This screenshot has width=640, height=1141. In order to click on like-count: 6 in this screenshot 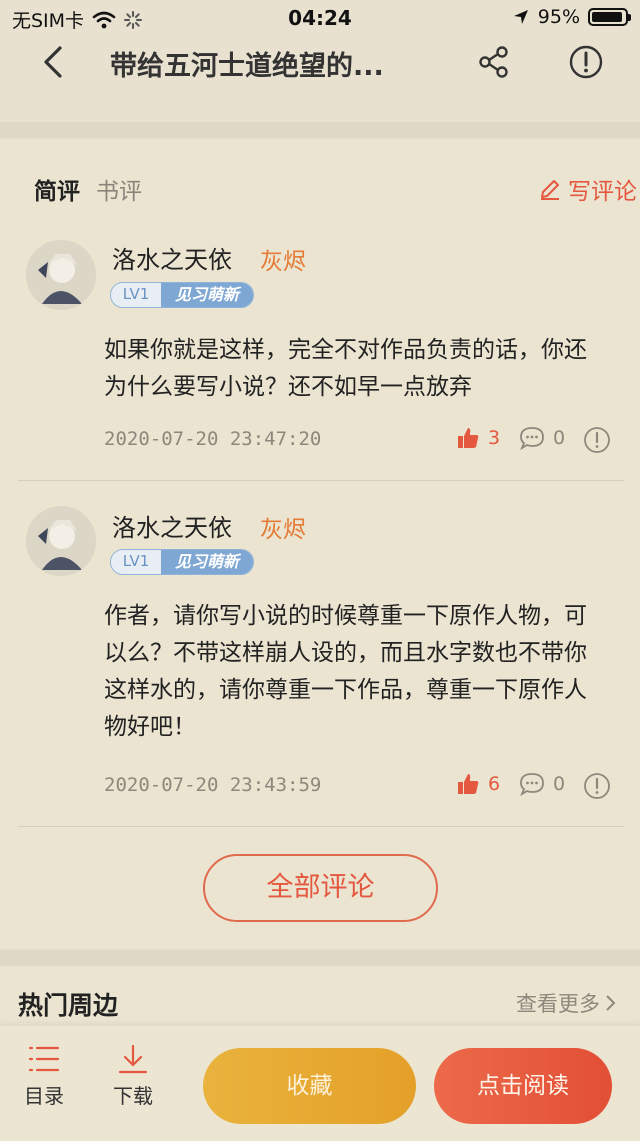, I will do `click(494, 784)`.